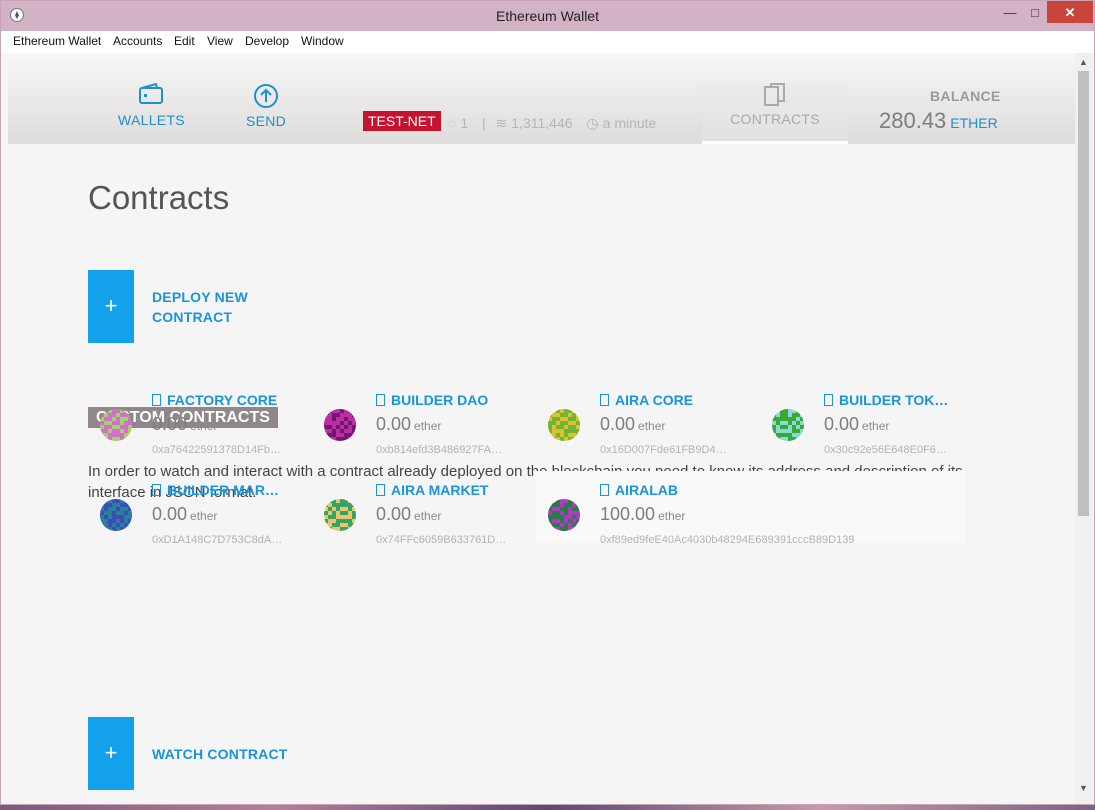 The image size is (1095, 810). Describe the element at coordinates (1083, 293) in the screenshot. I see `scrollbar-thumb` at that location.